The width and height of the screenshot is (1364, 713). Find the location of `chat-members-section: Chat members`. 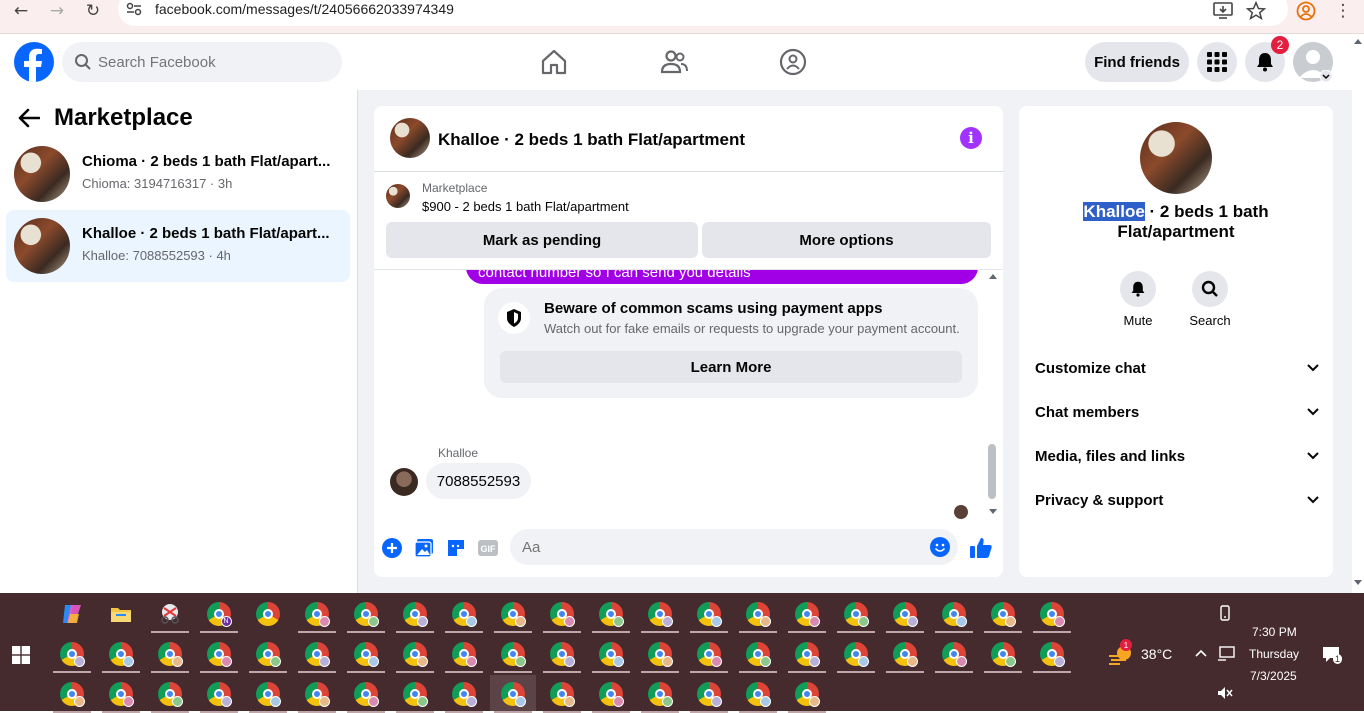

chat-members-section: Chat members is located at coordinates (1177, 412).